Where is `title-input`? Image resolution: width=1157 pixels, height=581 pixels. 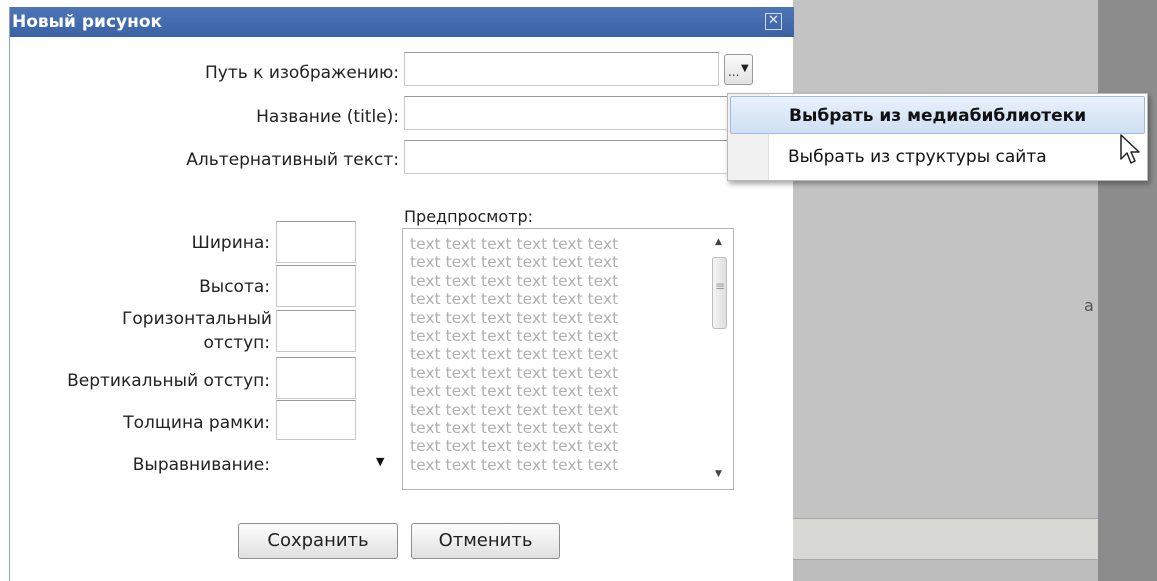 title-input is located at coordinates (569, 113).